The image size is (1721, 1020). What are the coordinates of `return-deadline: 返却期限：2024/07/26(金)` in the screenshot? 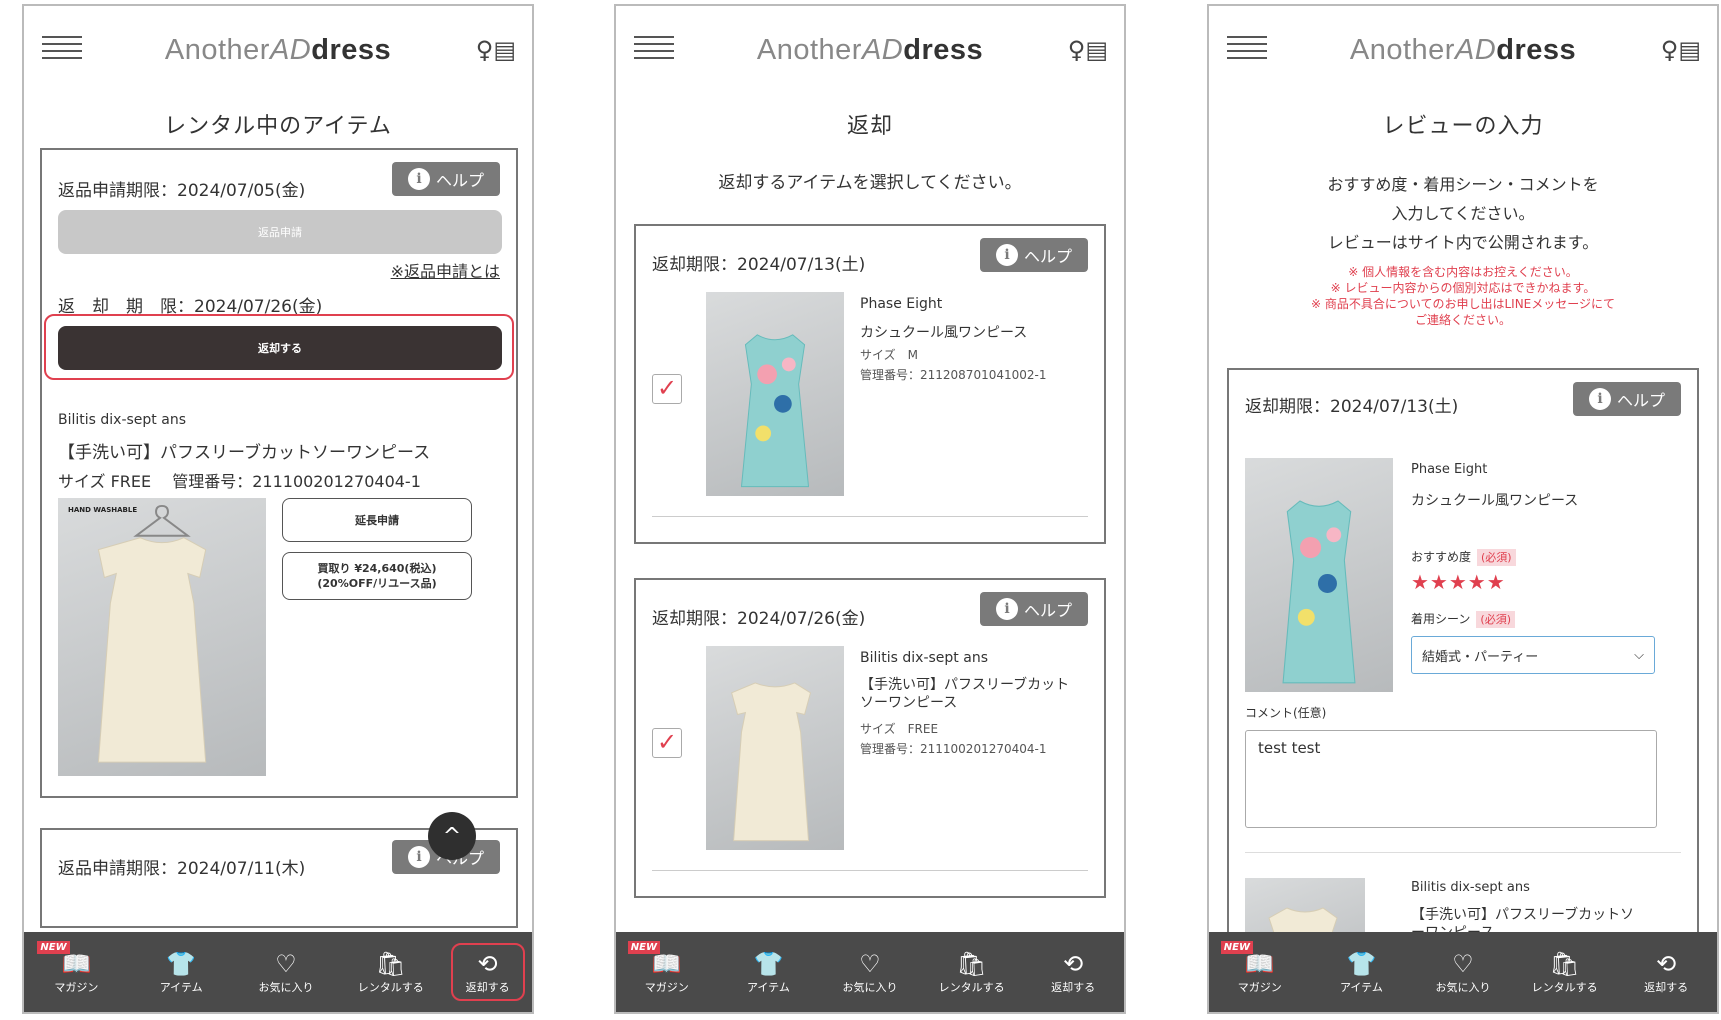 It's located at (759, 619).